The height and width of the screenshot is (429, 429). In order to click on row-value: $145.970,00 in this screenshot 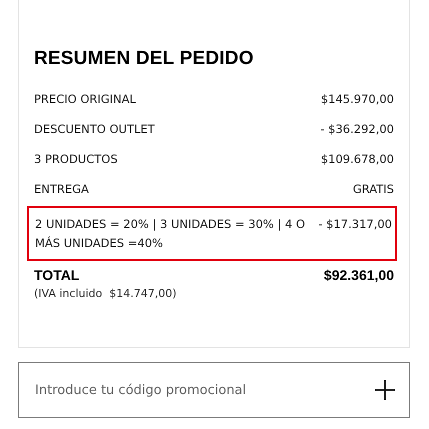, I will do `click(357, 99)`.